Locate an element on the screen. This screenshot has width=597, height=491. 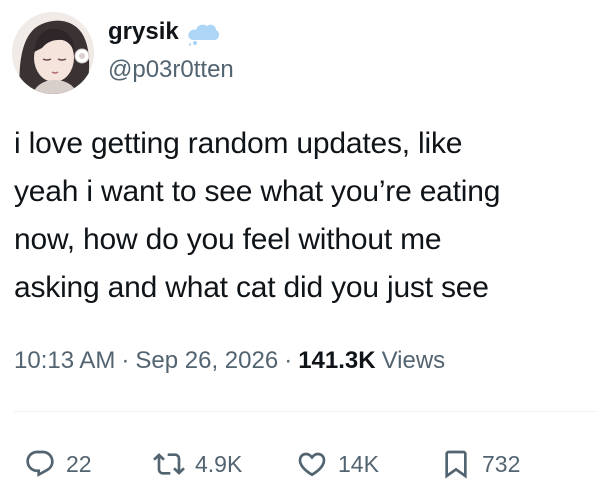
like-button: 14K is located at coordinates (337, 464).